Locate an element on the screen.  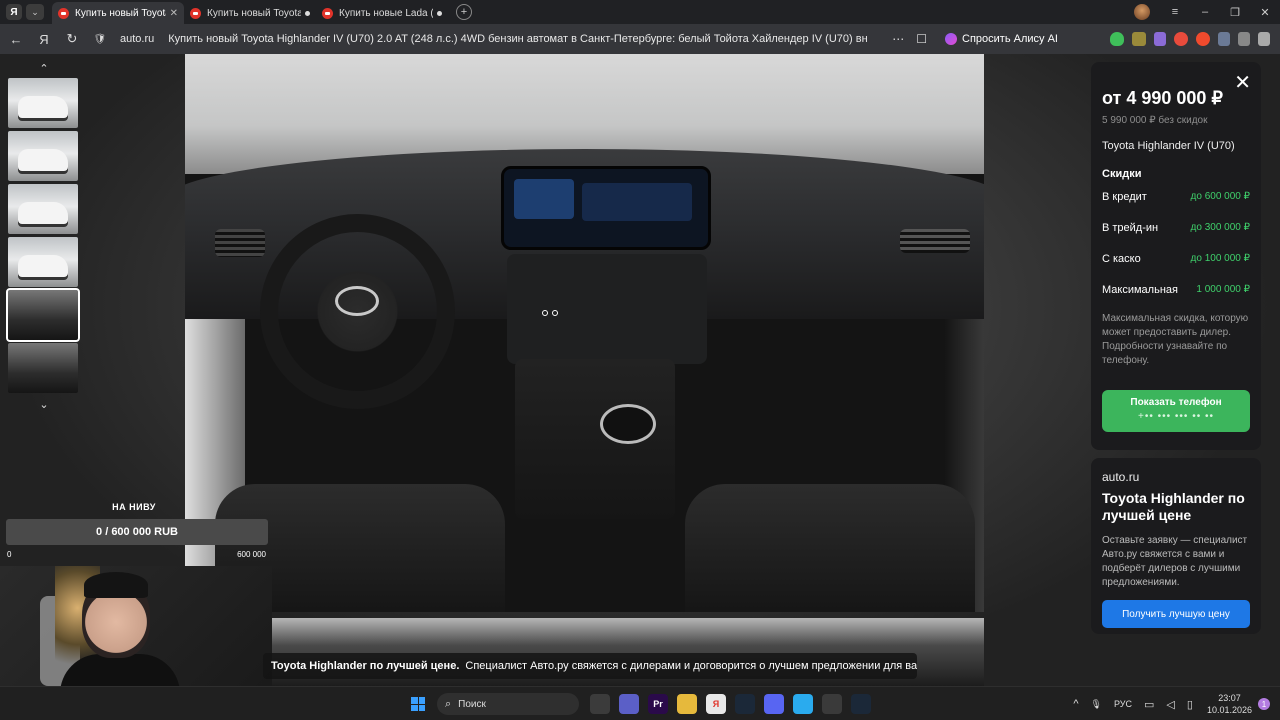
gallery-thumbnail-selected is located at coordinates (43, 315).